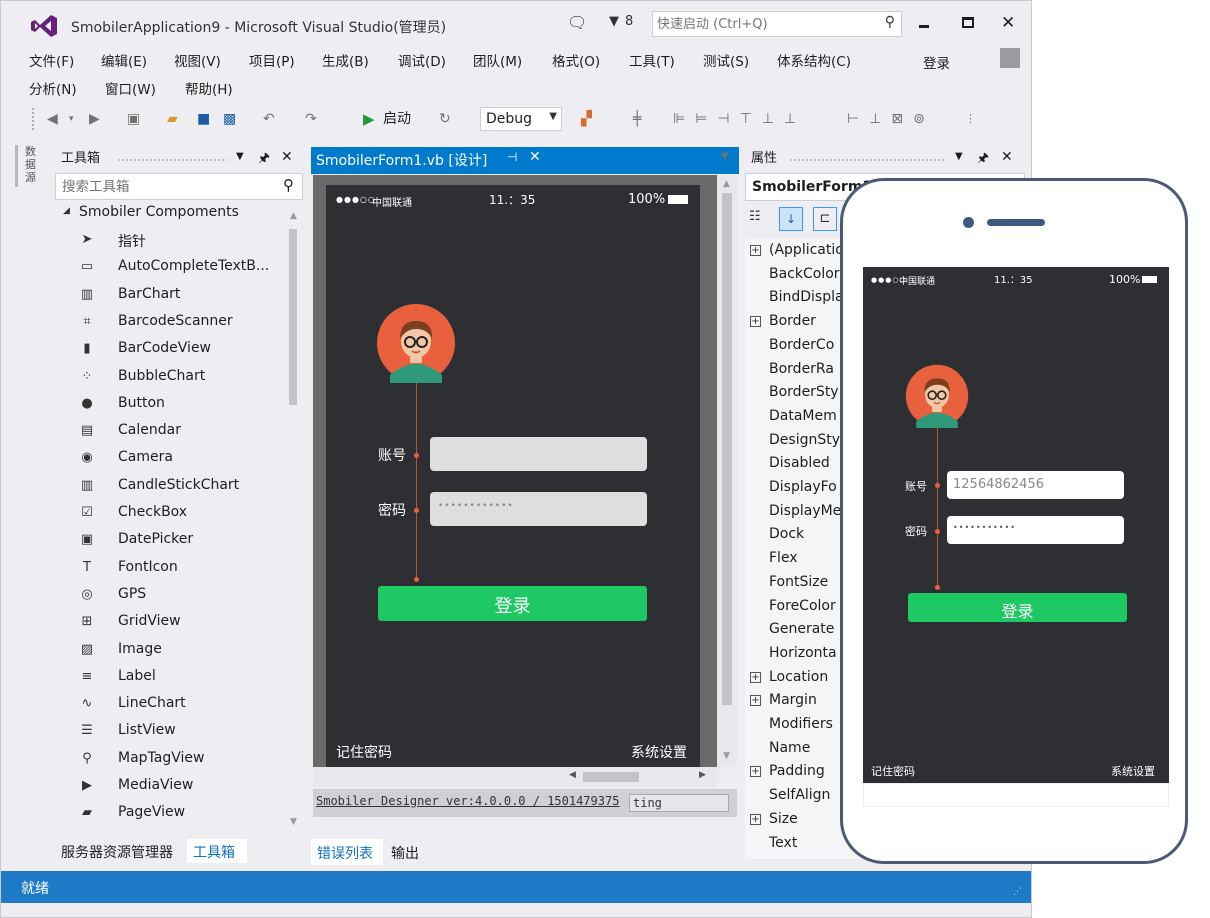 The width and height of the screenshot is (1210, 918). I want to click on dropdown-arrow-icon: ▾, so click(71, 119).